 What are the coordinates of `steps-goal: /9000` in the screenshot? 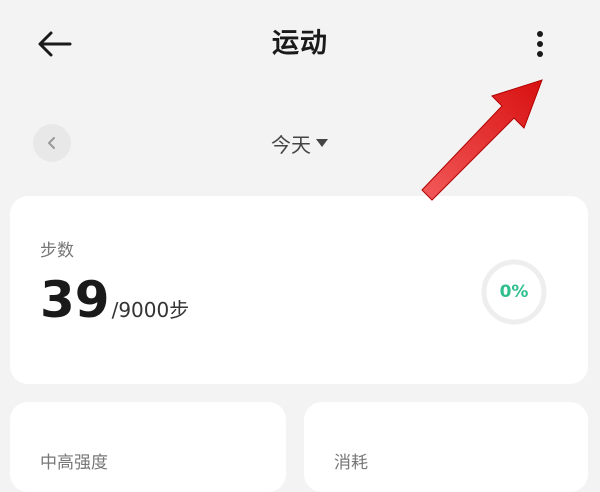 It's located at (140, 310).